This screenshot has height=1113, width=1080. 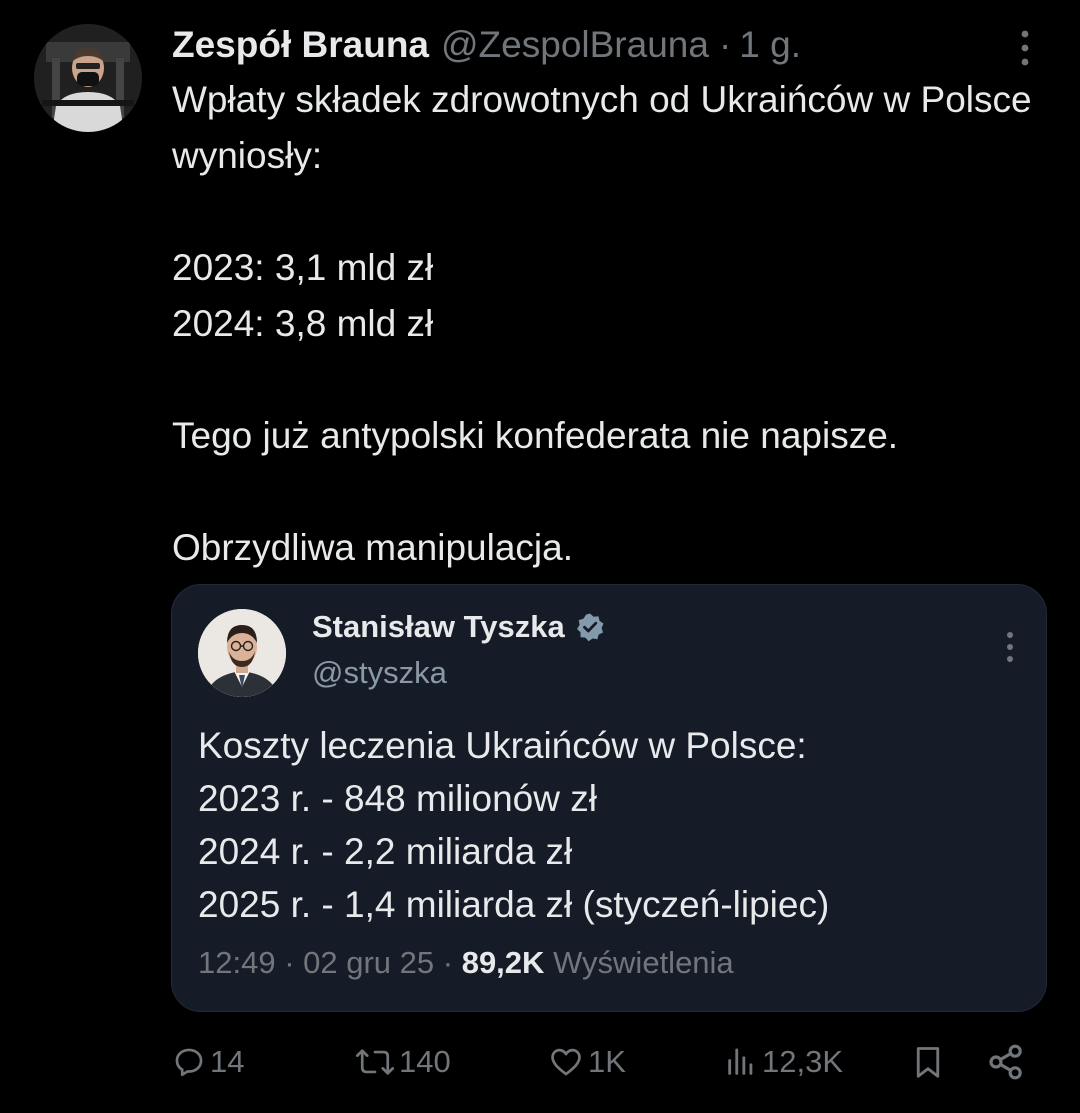 I want to click on repost-button: 140, so click(x=403, y=1062).